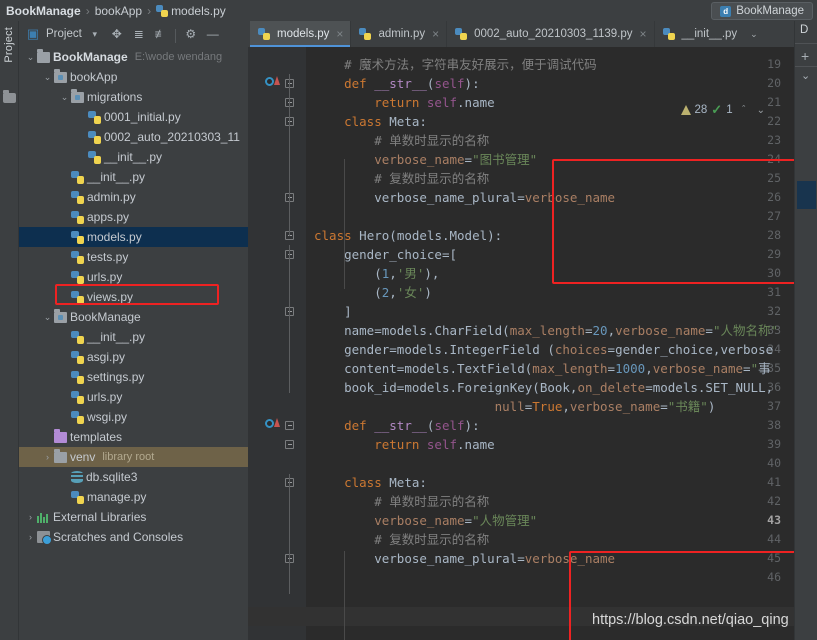 The width and height of the screenshot is (817, 640). I want to click on code-identifier: models, so click(427, 387).